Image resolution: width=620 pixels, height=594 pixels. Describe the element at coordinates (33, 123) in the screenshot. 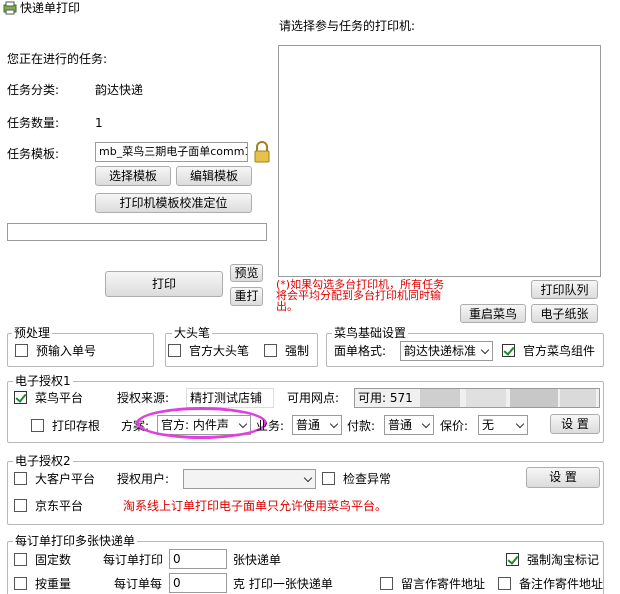

I see `count-label: 任务数量:` at that location.